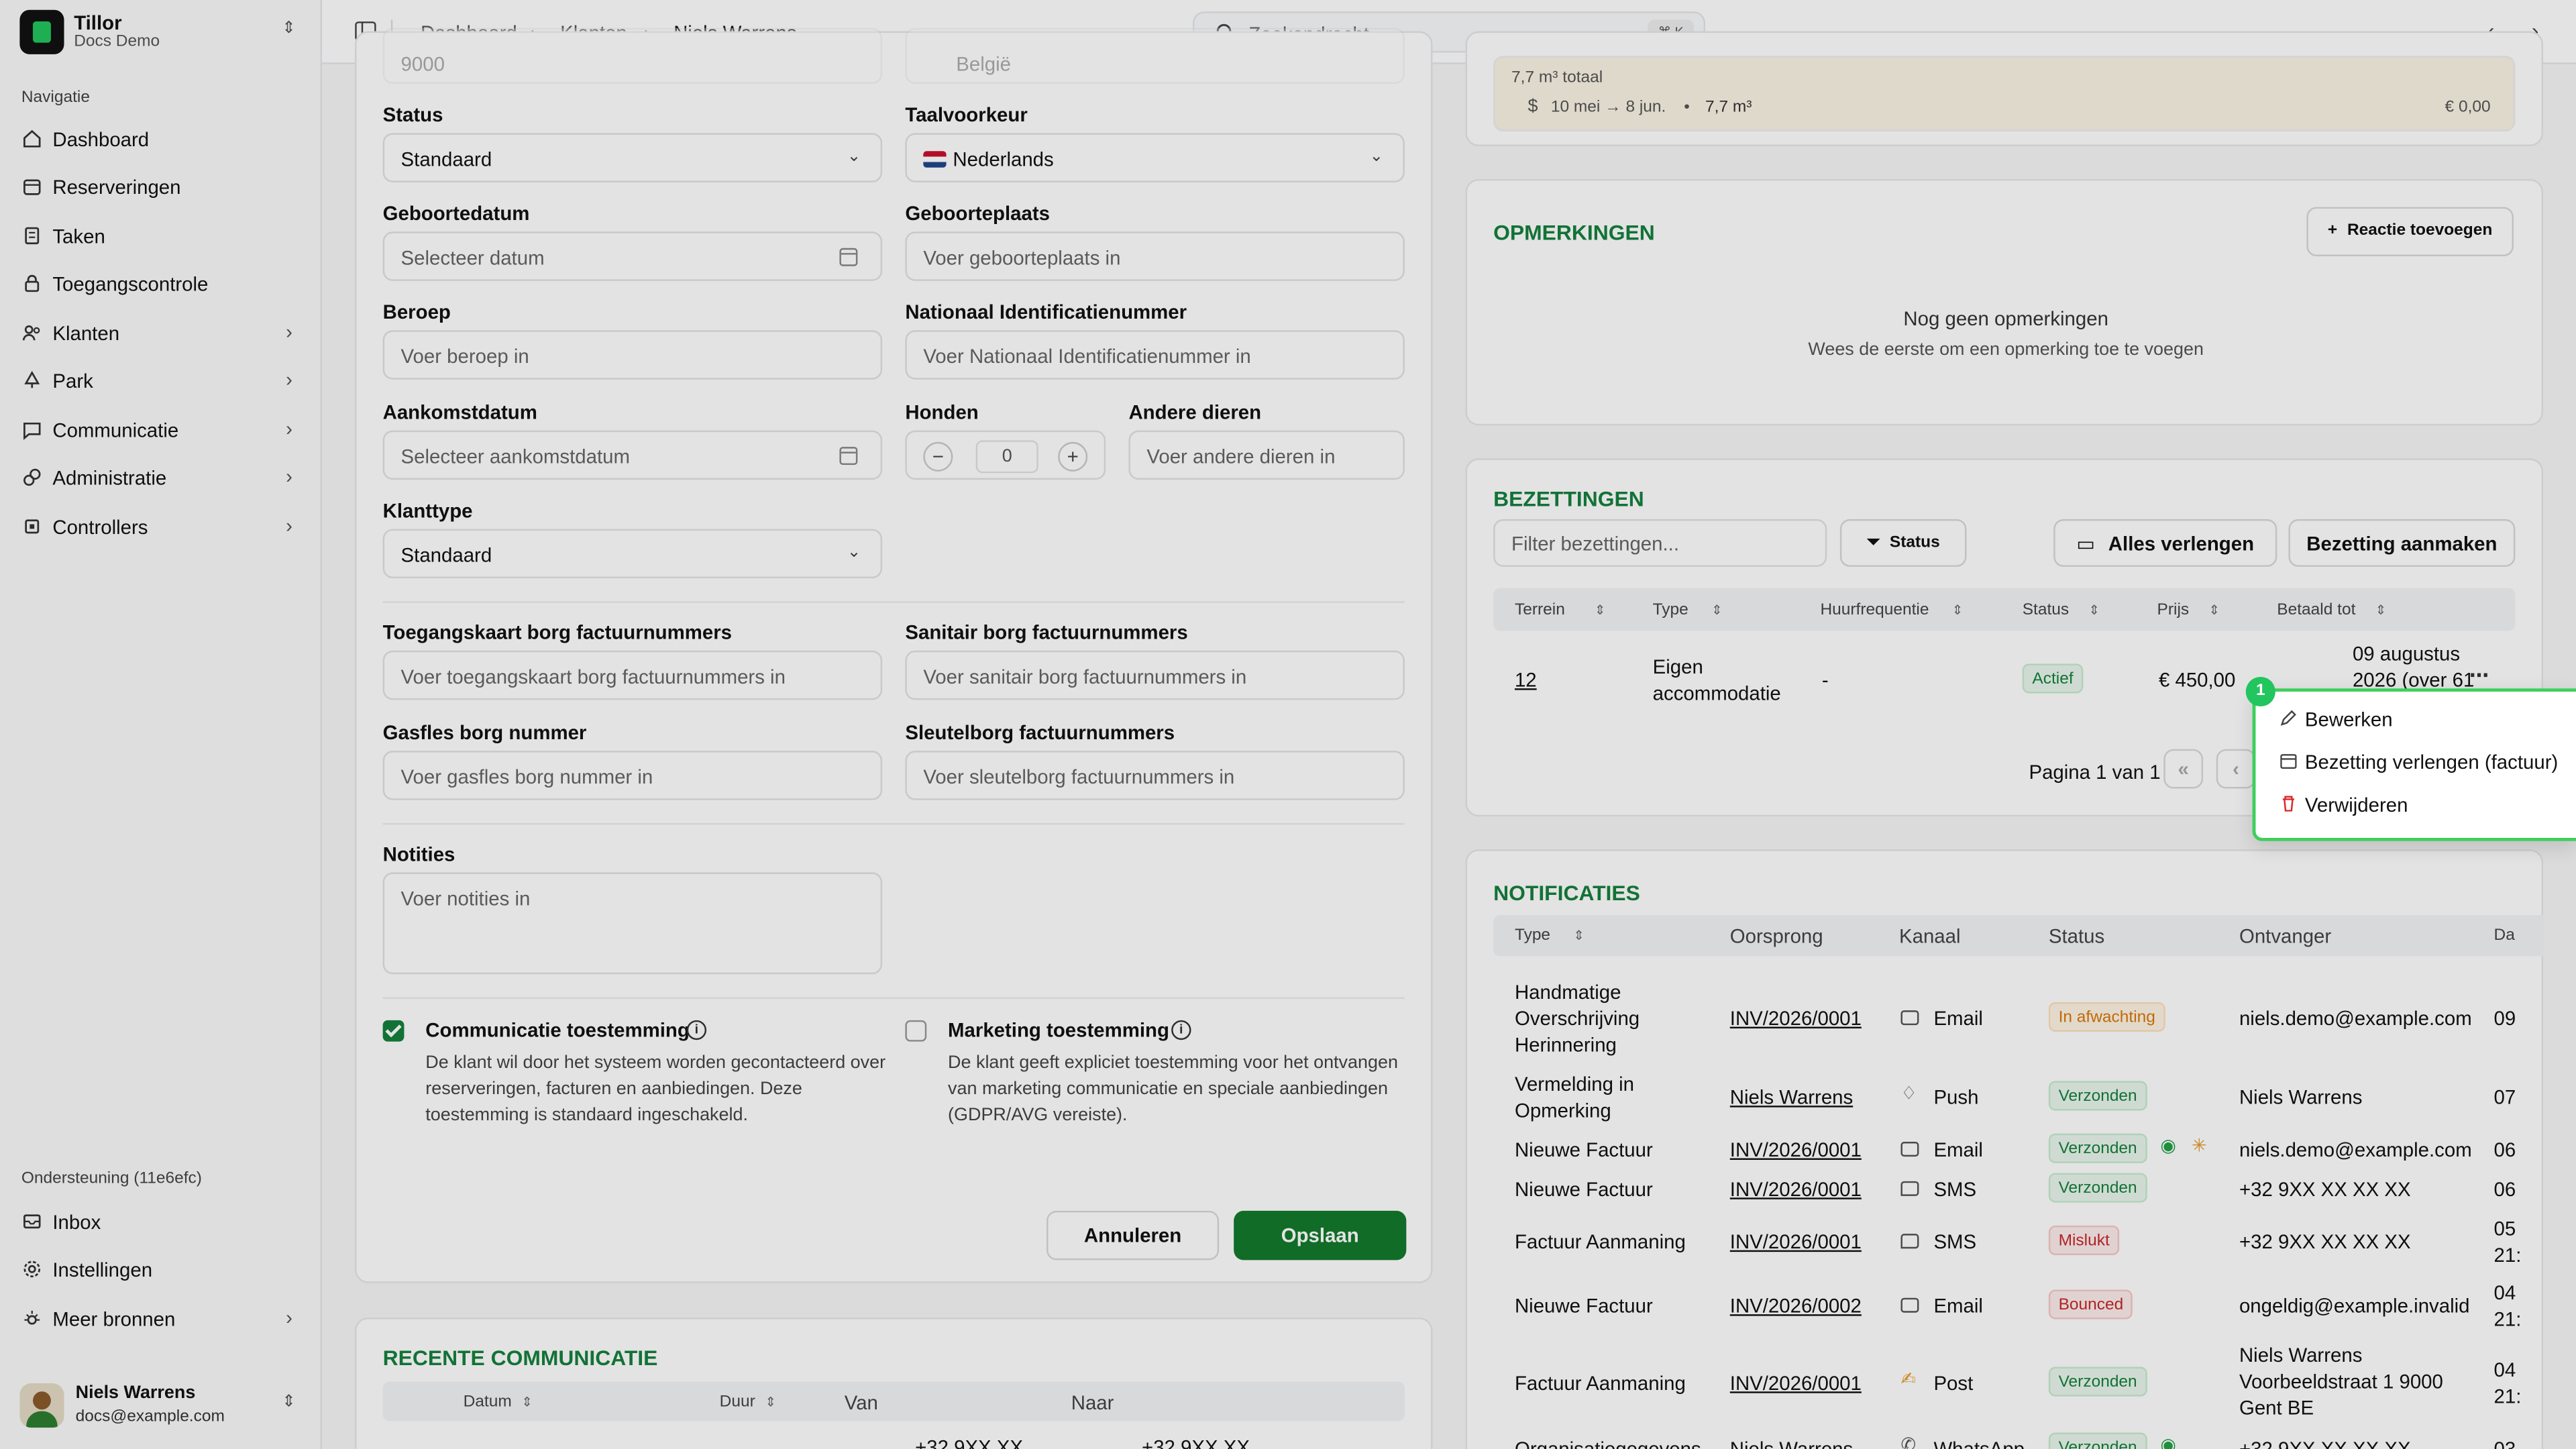 The width and height of the screenshot is (2576, 1449). What do you see at coordinates (101, 140) in the screenshot?
I see `sidebar-item-label: Dashboard` at bounding box center [101, 140].